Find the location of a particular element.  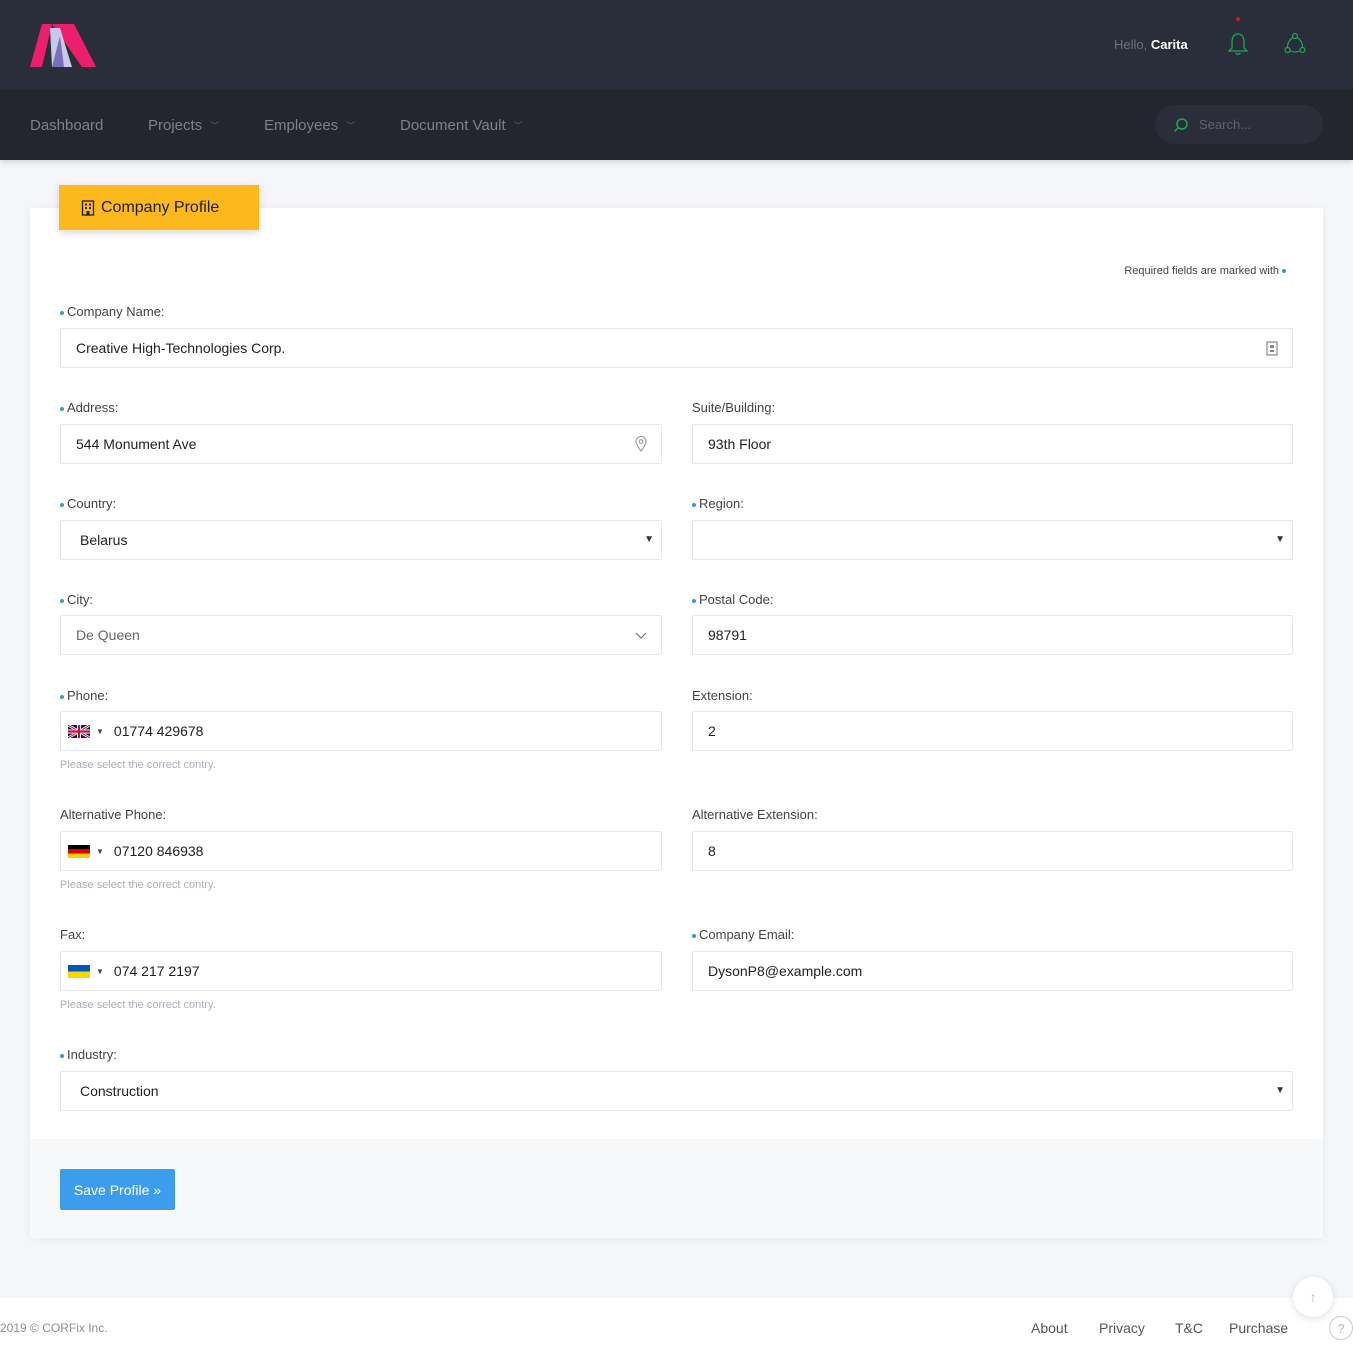

postal-code-value: 98791 is located at coordinates (727, 635).